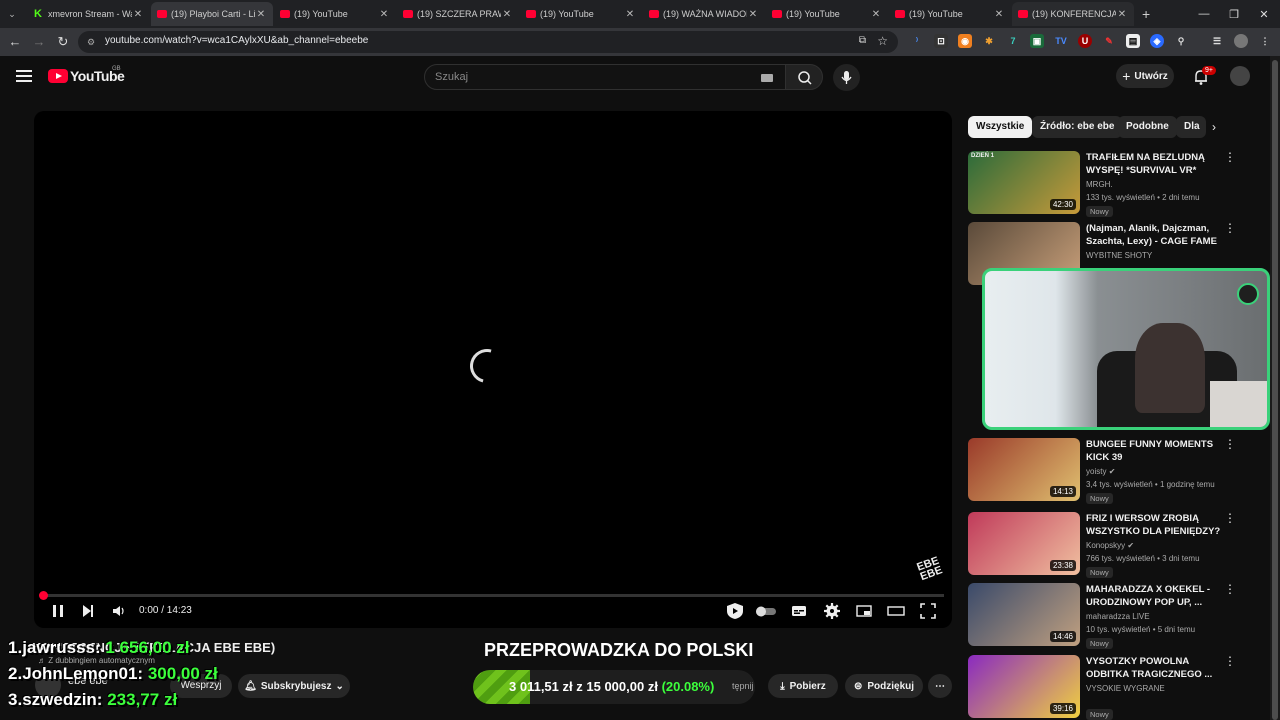 The width and height of the screenshot is (1280, 720). Describe the element at coordinates (735, 611) in the screenshot. I see `sponsor-block-button` at that location.